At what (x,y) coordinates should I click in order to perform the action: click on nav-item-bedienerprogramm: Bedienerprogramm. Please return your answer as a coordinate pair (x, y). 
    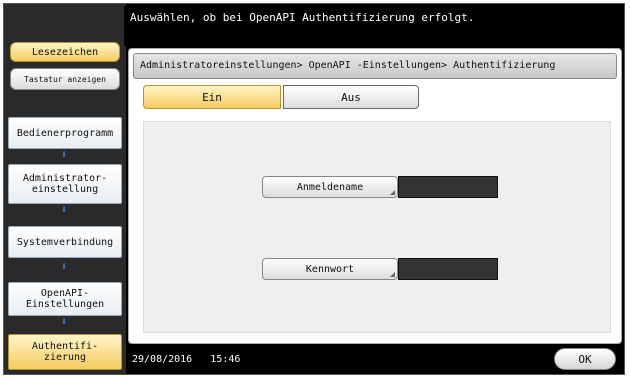
    Looking at the image, I should click on (65, 133).